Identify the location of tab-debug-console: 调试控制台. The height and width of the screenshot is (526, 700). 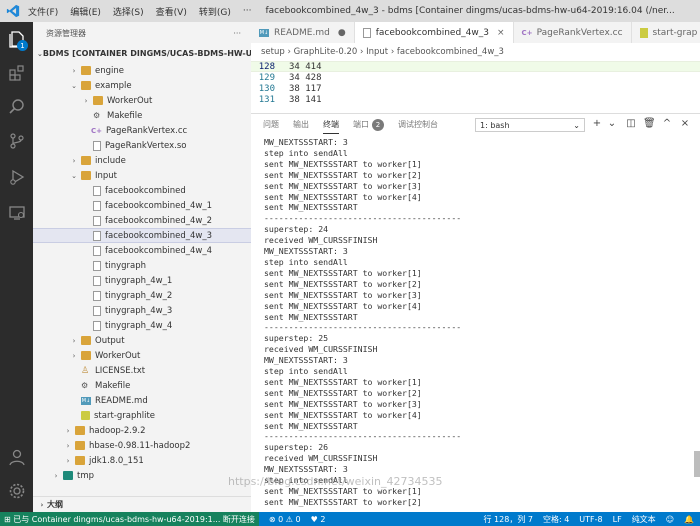
(418, 124).